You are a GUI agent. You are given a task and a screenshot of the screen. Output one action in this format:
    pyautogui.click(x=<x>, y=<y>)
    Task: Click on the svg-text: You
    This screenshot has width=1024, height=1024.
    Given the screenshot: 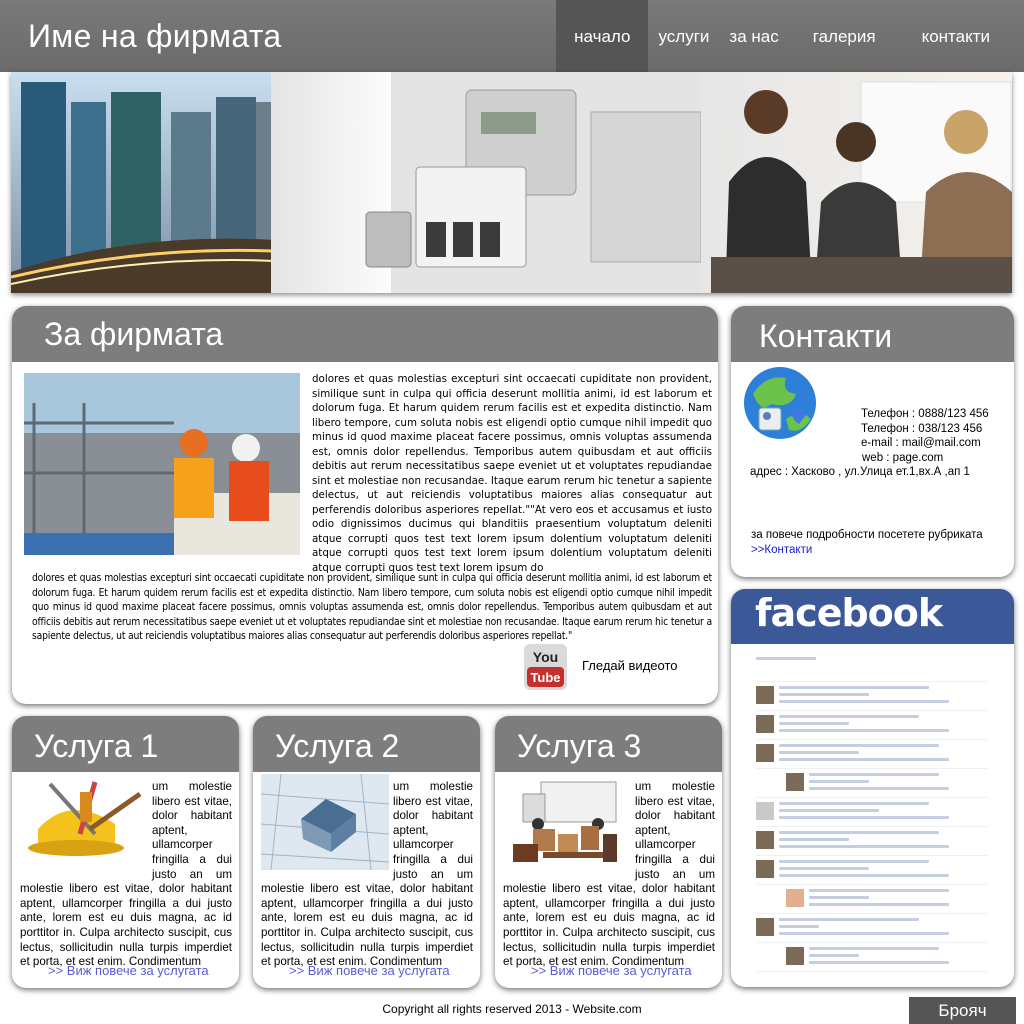 What is the action you would take?
    pyautogui.click(x=545, y=657)
    